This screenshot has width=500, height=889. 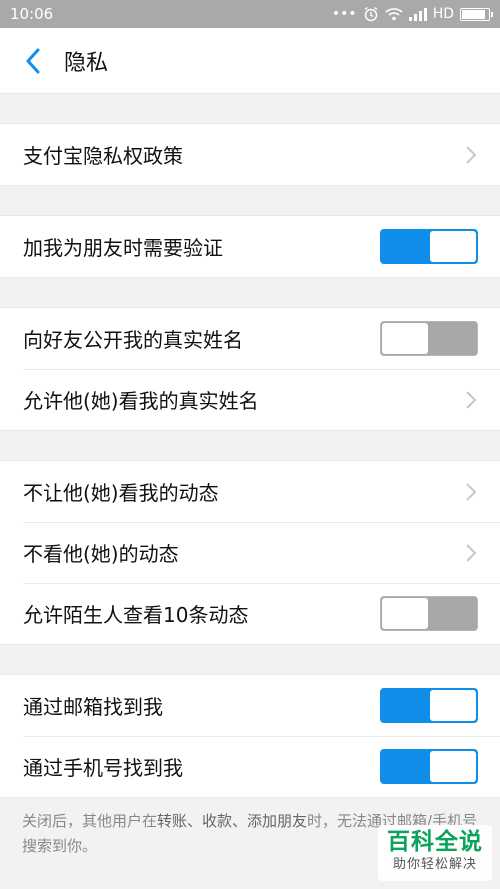 I want to click on settings-group: 支付宝隐私权政策, so click(x=250, y=154).